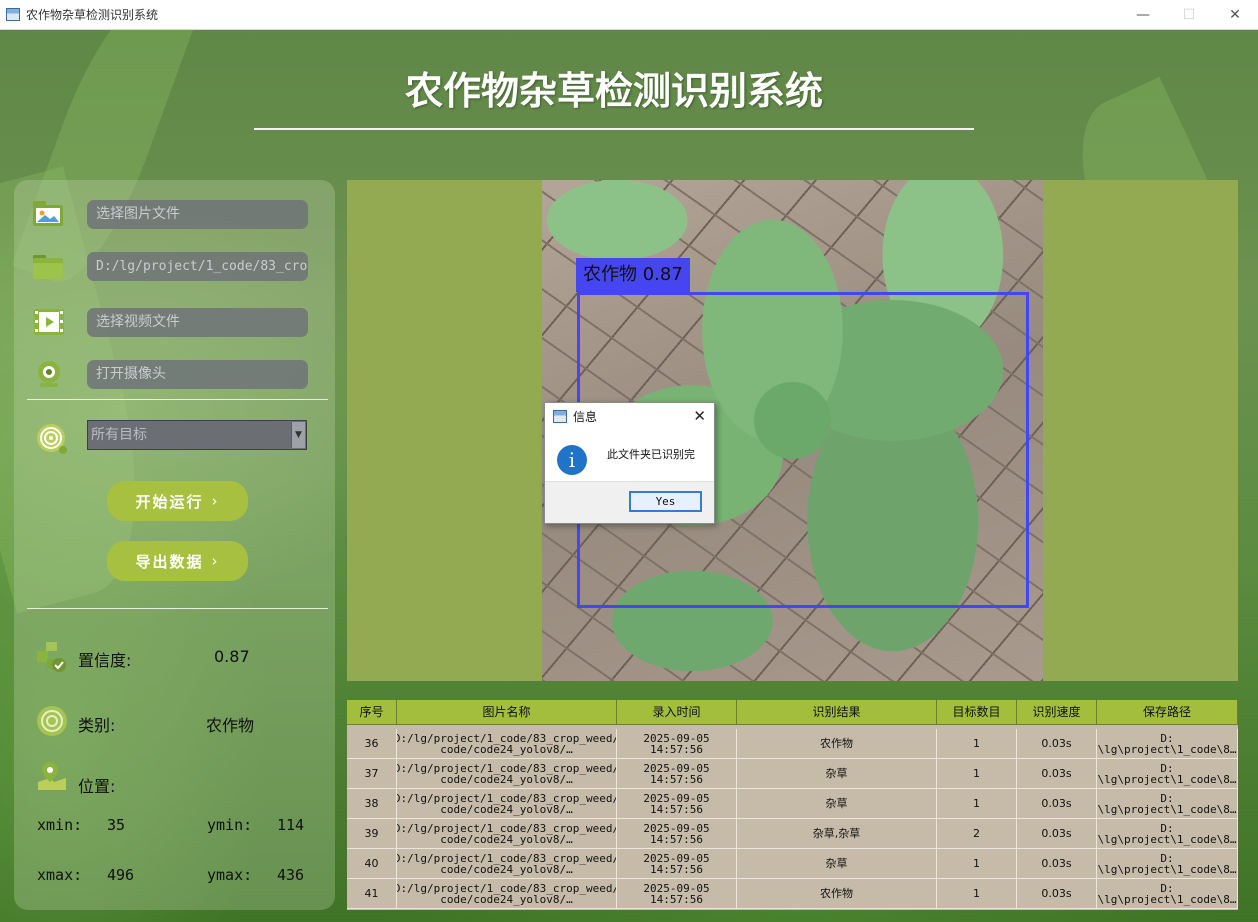 The width and height of the screenshot is (1258, 922). Describe the element at coordinates (52, 721) in the screenshot. I see `class-icon` at that location.